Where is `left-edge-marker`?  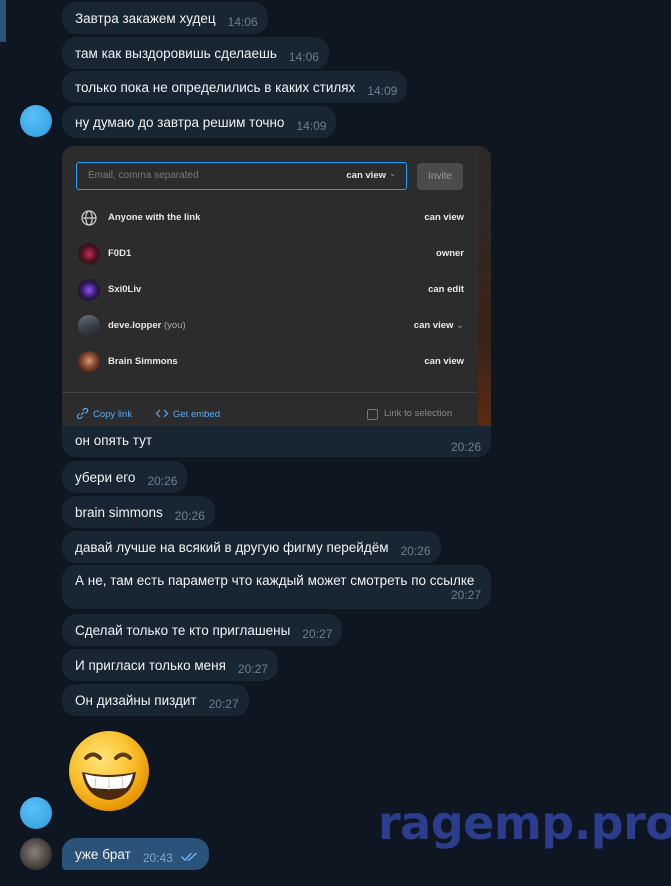 left-edge-marker is located at coordinates (3, 21).